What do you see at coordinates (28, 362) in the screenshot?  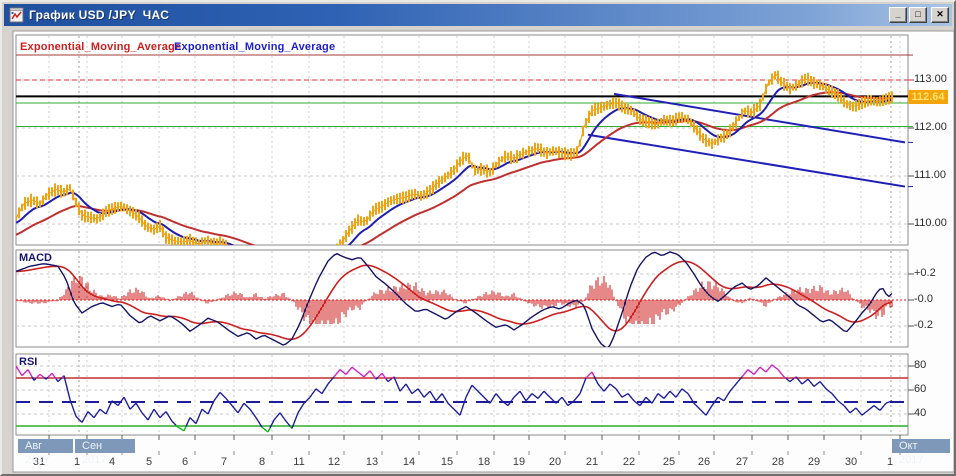 I see `rsi-panel-label: RSI` at bounding box center [28, 362].